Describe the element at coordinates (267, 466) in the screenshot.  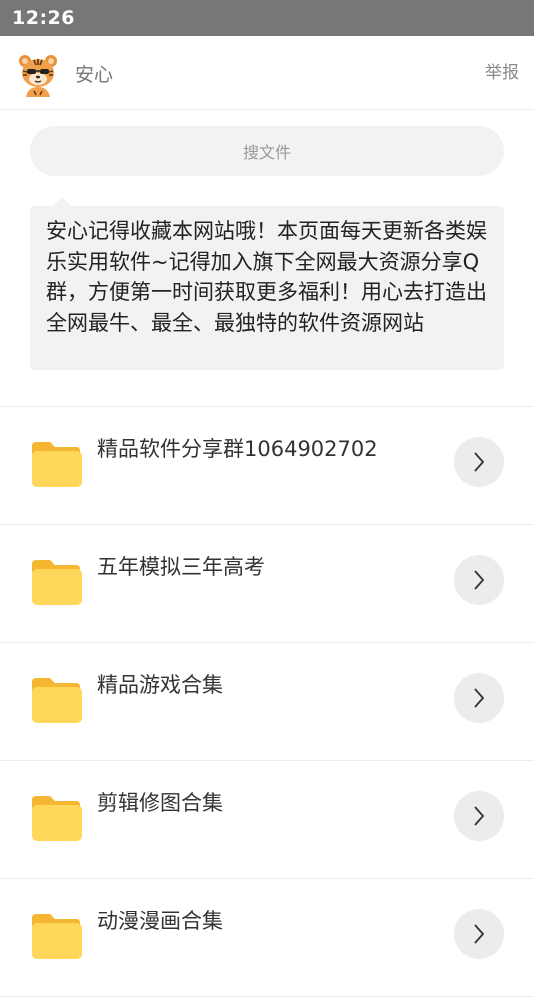
I see `list-item: 精品软件分享群1064902702` at that location.